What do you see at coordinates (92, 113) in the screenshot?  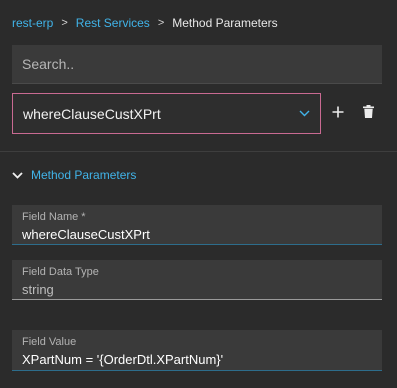 I see `parameter-select-value: whereClauseCustXPrt` at bounding box center [92, 113].